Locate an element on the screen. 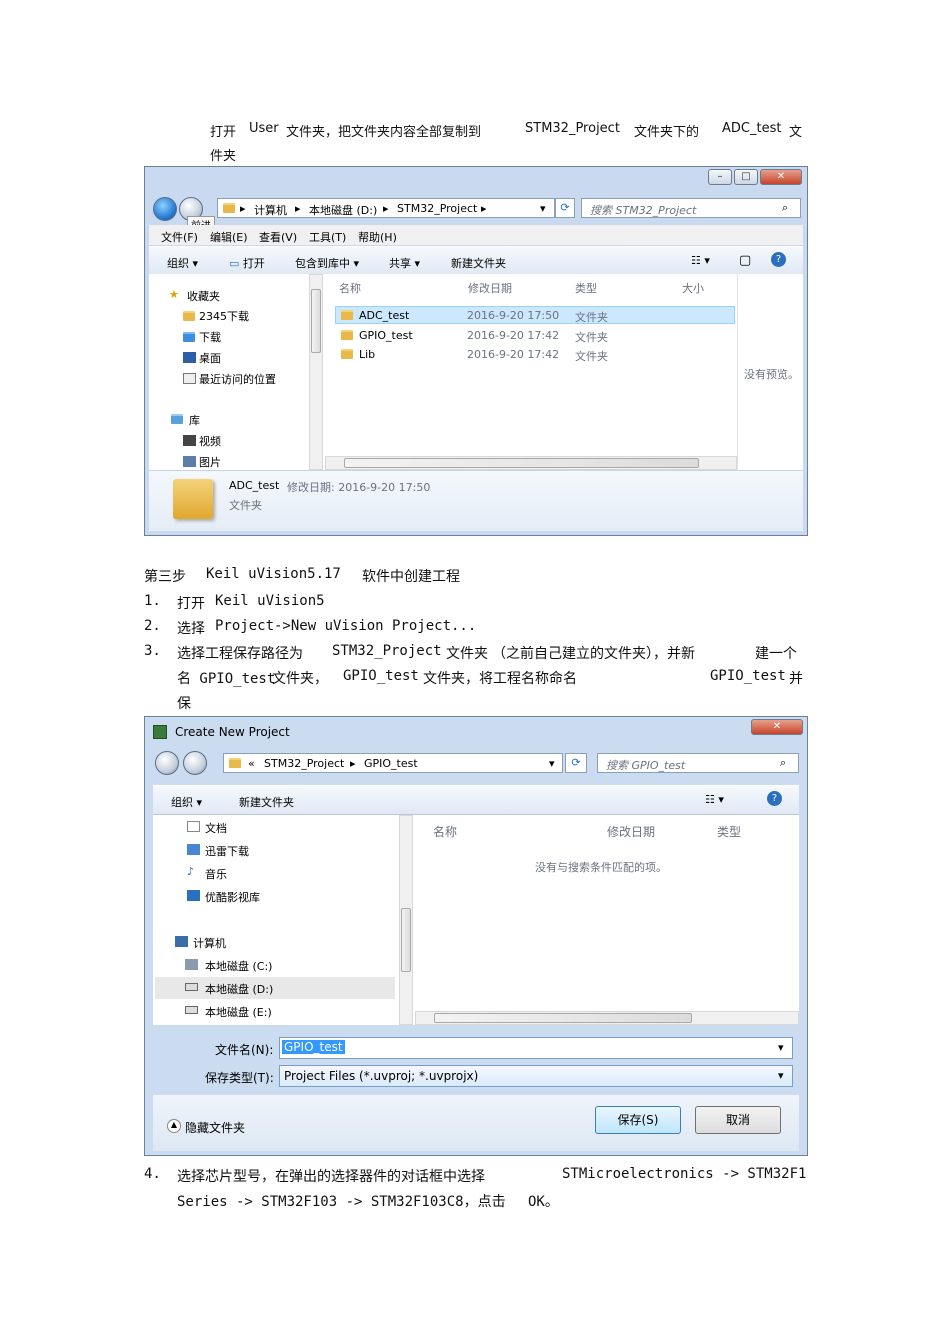 This screenshot has width=950, height=1344. hide-folders-toggle: 隐藏文件夹 is located at coordinates (215, 1127).